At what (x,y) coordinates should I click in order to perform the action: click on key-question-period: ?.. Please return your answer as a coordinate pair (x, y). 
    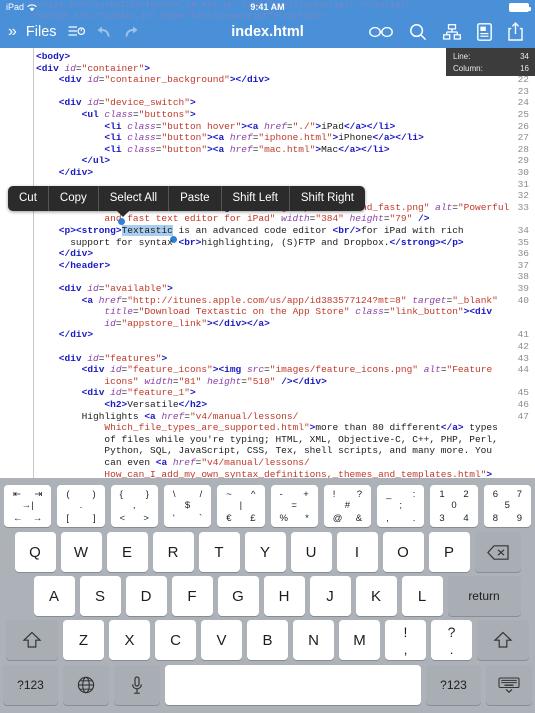
    Looking at the image, I should click on (451, 640).